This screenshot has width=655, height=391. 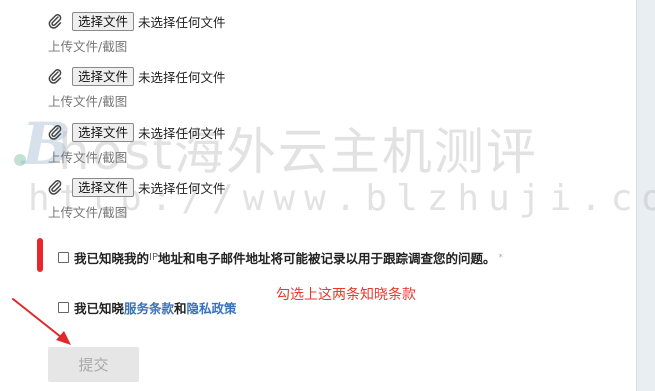 I want to click on terms-of-service-link: 服务条款, so click(x=149, y=307).